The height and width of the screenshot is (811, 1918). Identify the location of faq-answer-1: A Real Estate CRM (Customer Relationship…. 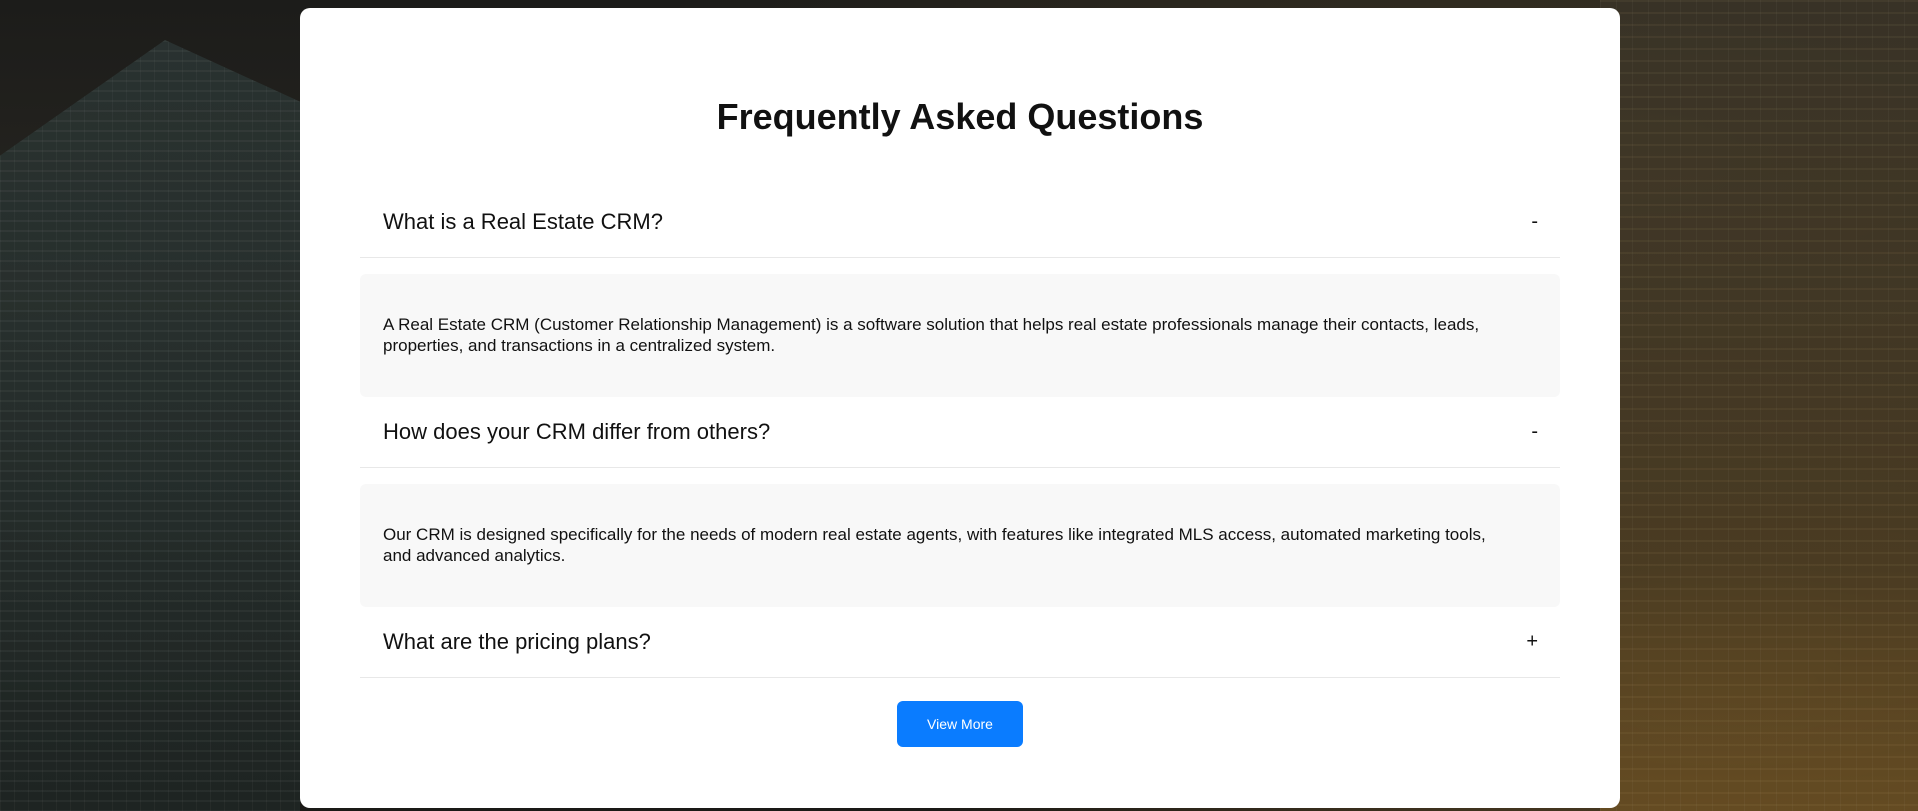
(960, 335).